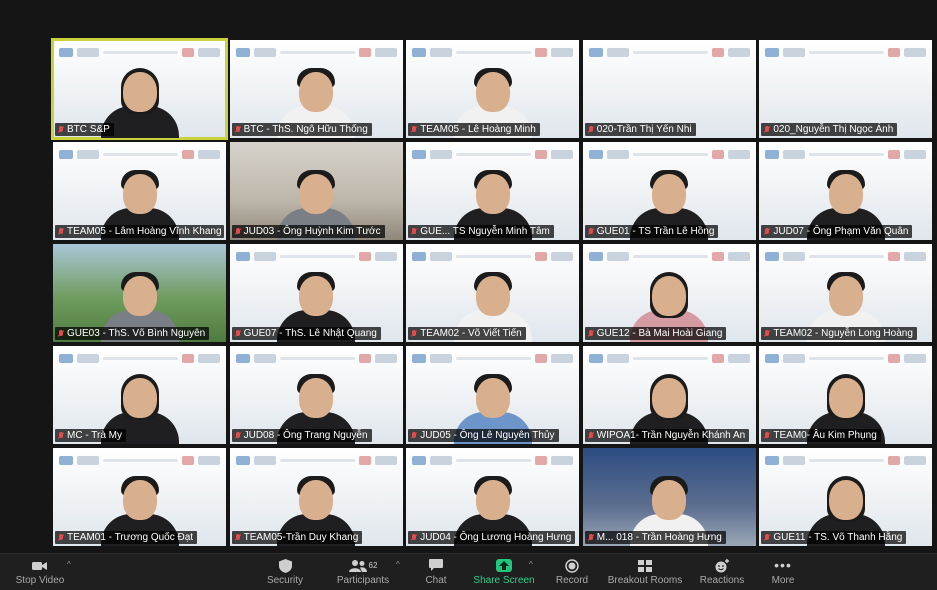 This screenshot has width=937, height=590. I want to click on chat-bubble-icon, so click(436, 565).